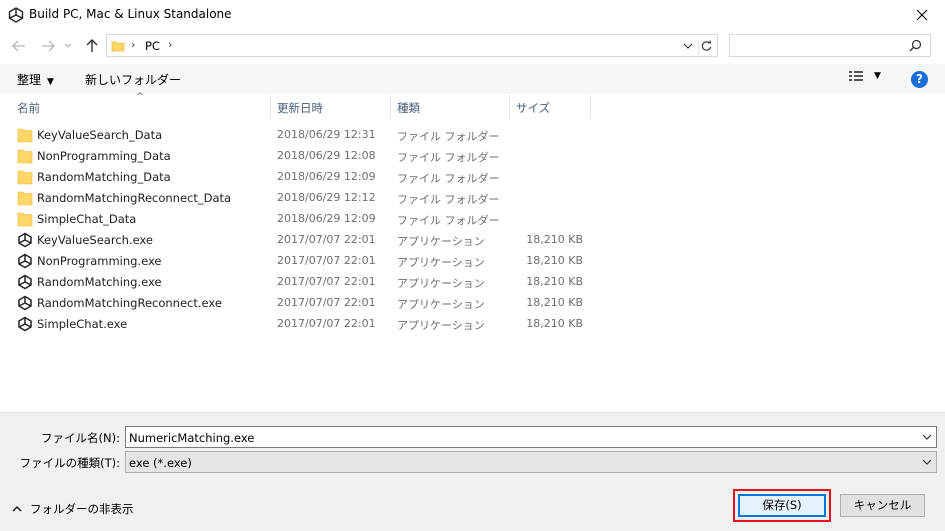 The height and width of the screenshot is (531, 945). What do you see at coordinates (82, 324) in the screenshot?
I see `file-name: SimpleChat.exe` at bounding box center [82, 324].